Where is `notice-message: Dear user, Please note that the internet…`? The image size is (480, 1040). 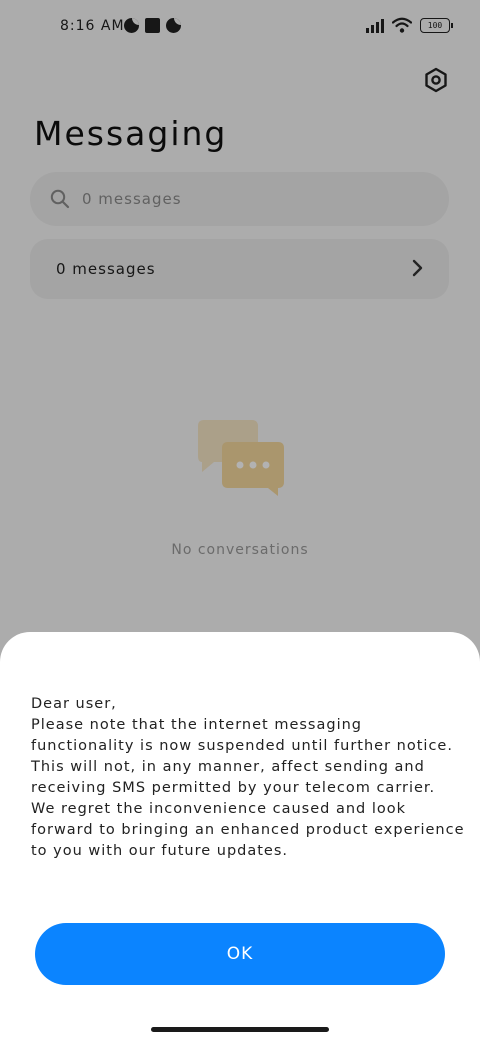 notice-message: Dear user, Please note that the internet… is located at coordinates (251, 778).